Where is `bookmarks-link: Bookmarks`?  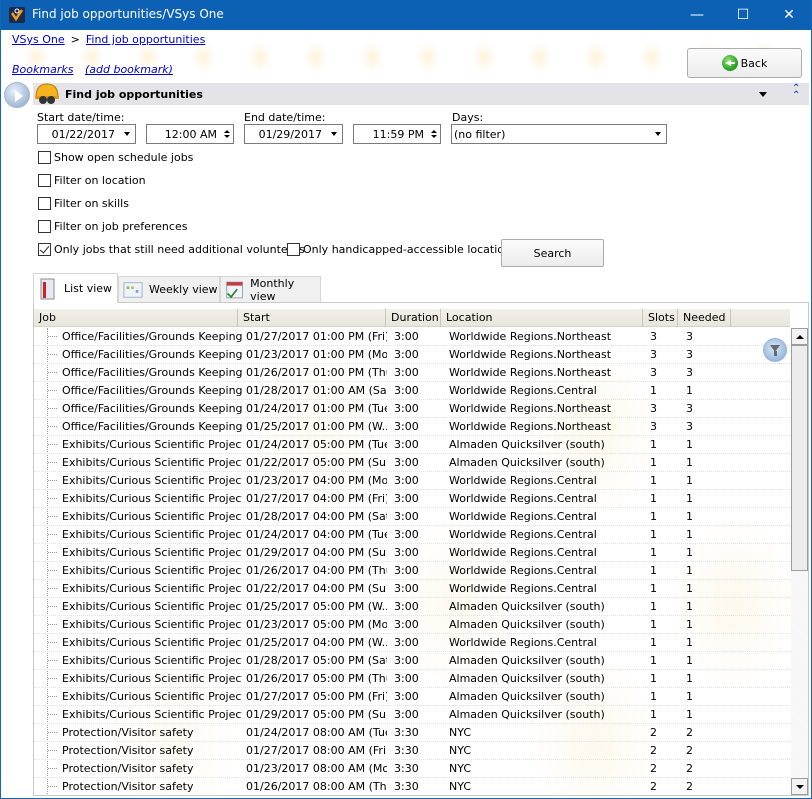 bookmarks-link: Bookmarks is located at coordinates (42, 69).